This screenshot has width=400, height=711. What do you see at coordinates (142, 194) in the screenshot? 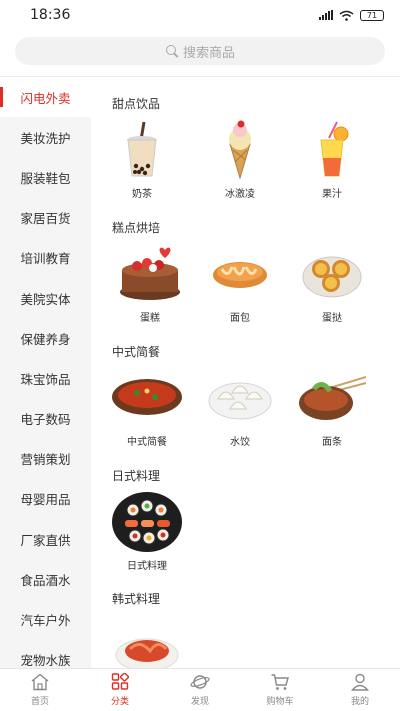
I see `product-label: 奶茶` at bounding box center [142, 194].